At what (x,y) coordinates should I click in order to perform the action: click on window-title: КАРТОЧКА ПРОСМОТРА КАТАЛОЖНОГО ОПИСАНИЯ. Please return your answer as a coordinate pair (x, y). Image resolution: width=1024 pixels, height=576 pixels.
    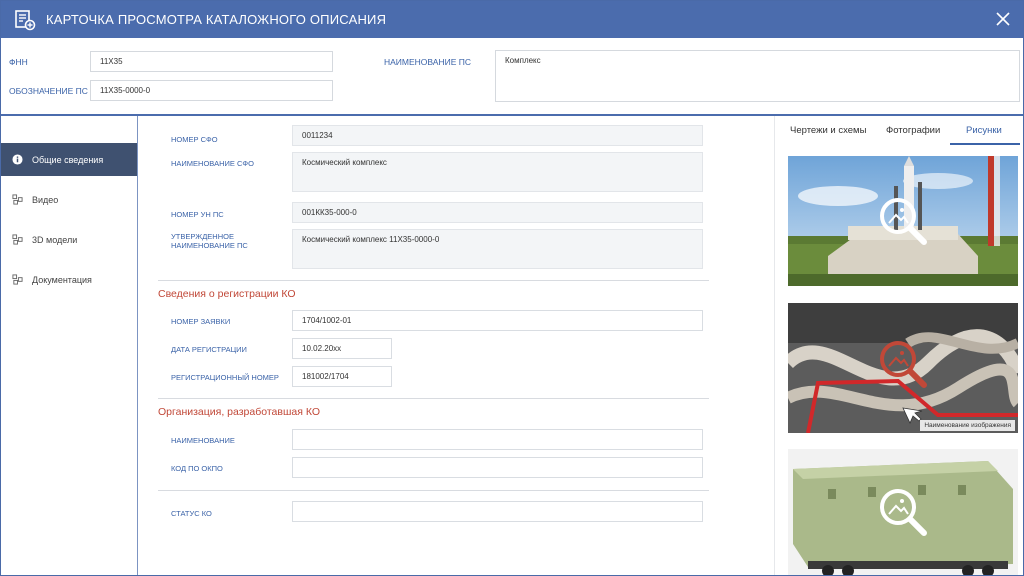
    Looking at the image, I should click on (216, 19).